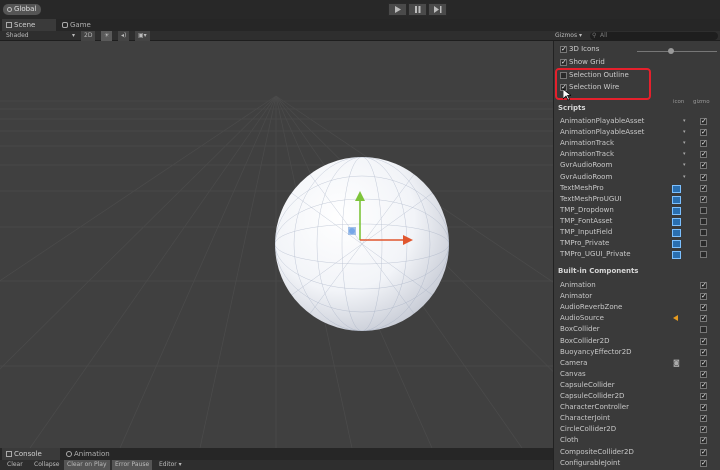  Describe the element at coordinates (637, 374) in the screenshot. I see `list-item: Canvas` at that location.